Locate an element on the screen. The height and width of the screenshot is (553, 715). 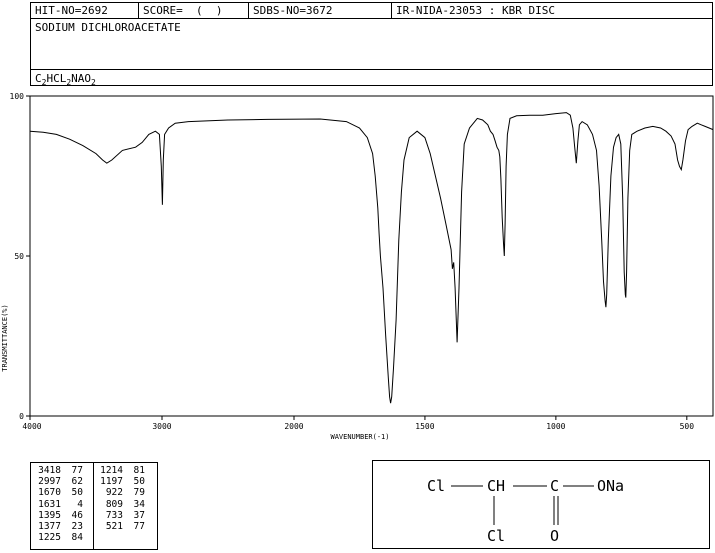
peak-row: 2997 62 is located at coordinates (58, 481).